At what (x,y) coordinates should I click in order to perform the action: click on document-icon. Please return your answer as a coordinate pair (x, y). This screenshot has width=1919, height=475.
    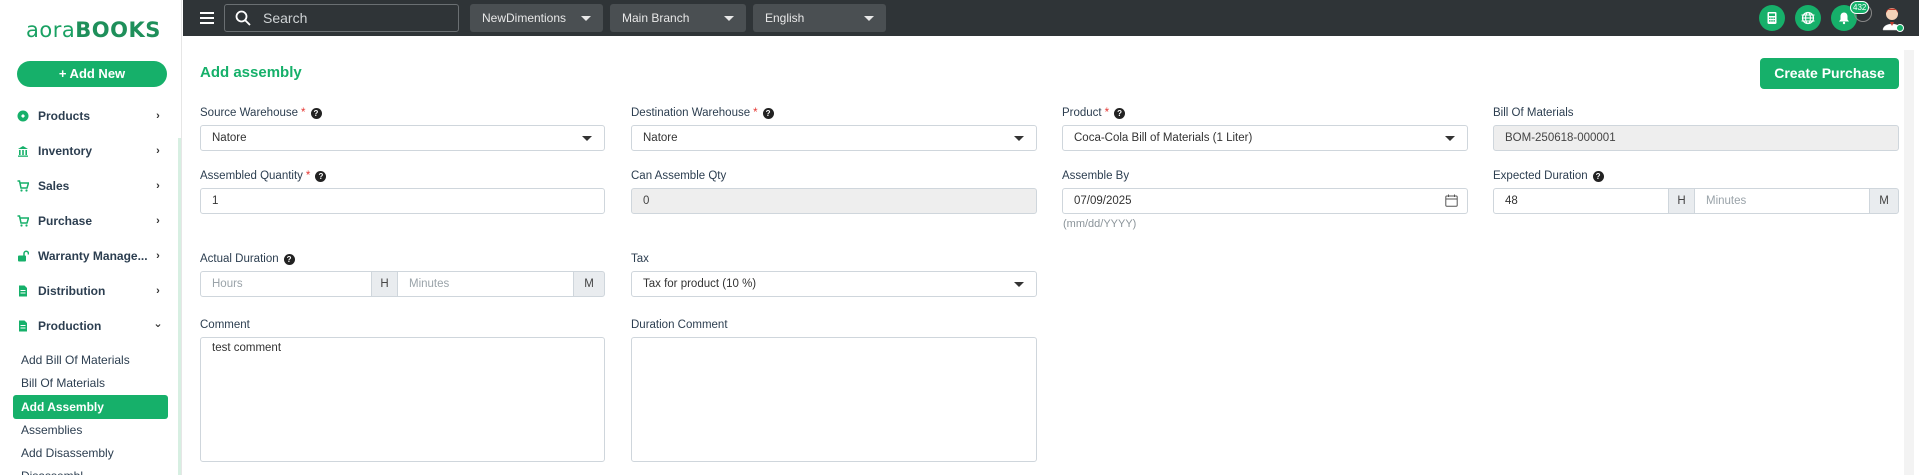
    Looking at the image, I should click on (23, 326).